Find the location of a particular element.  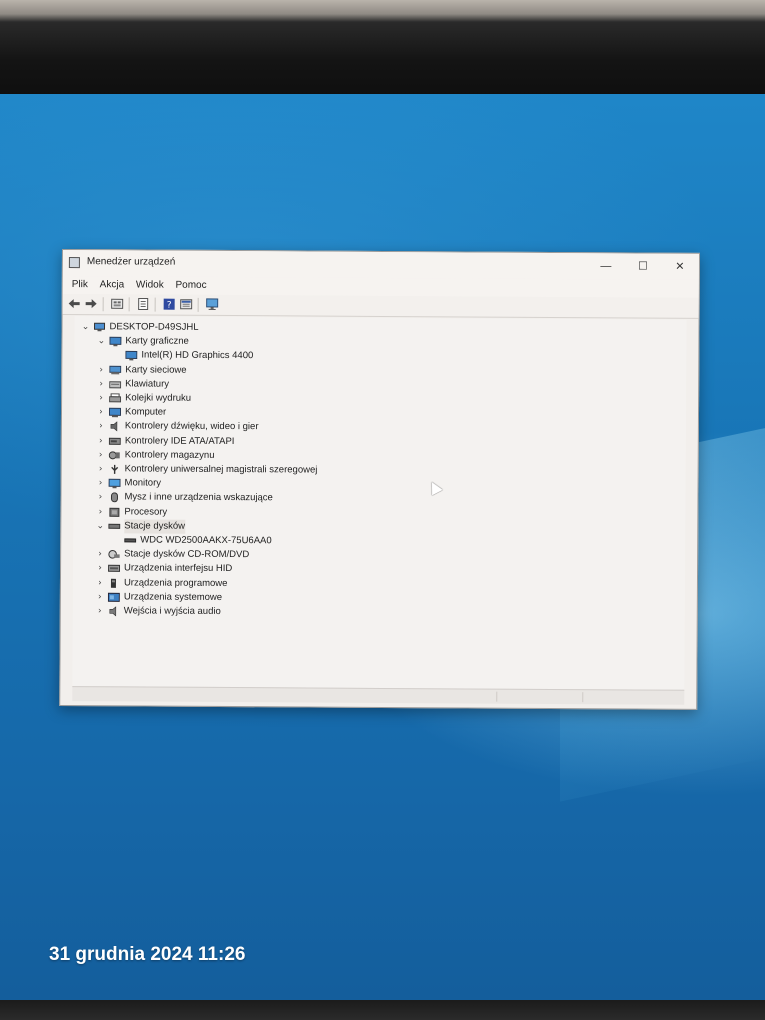

hdd-icon is located at coordinates (130, 540).